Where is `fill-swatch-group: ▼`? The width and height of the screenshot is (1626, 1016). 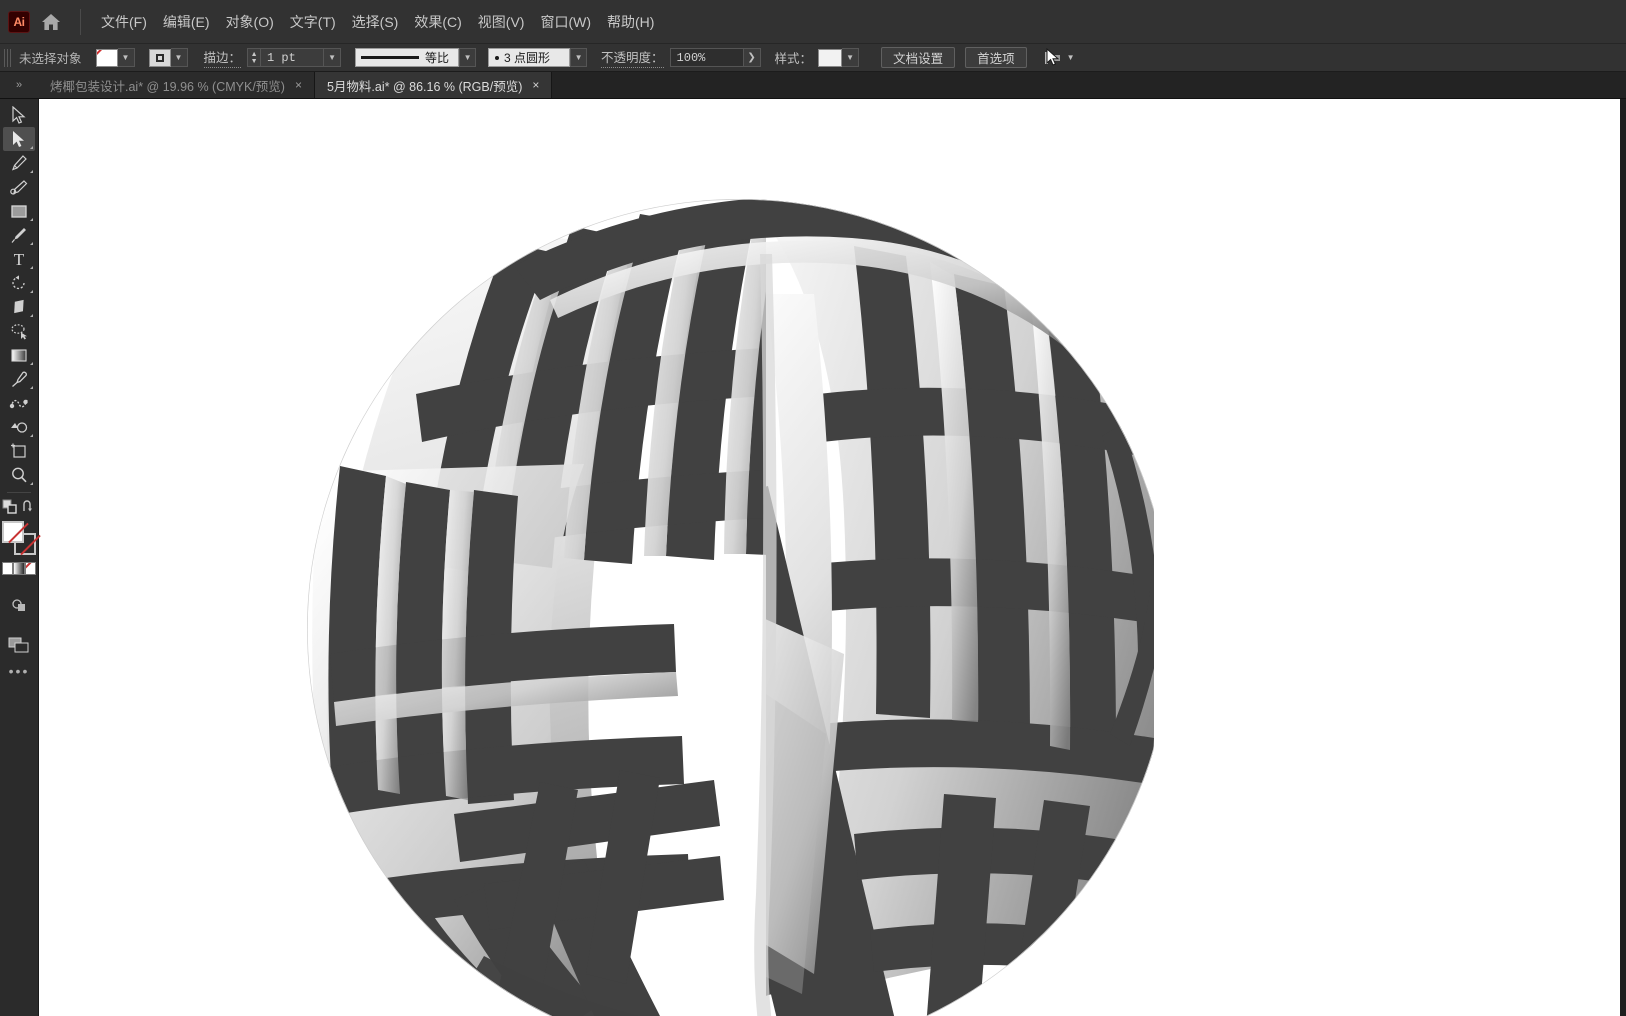
fill-swatch-group: ▼ is located at coordinates (115, 57).